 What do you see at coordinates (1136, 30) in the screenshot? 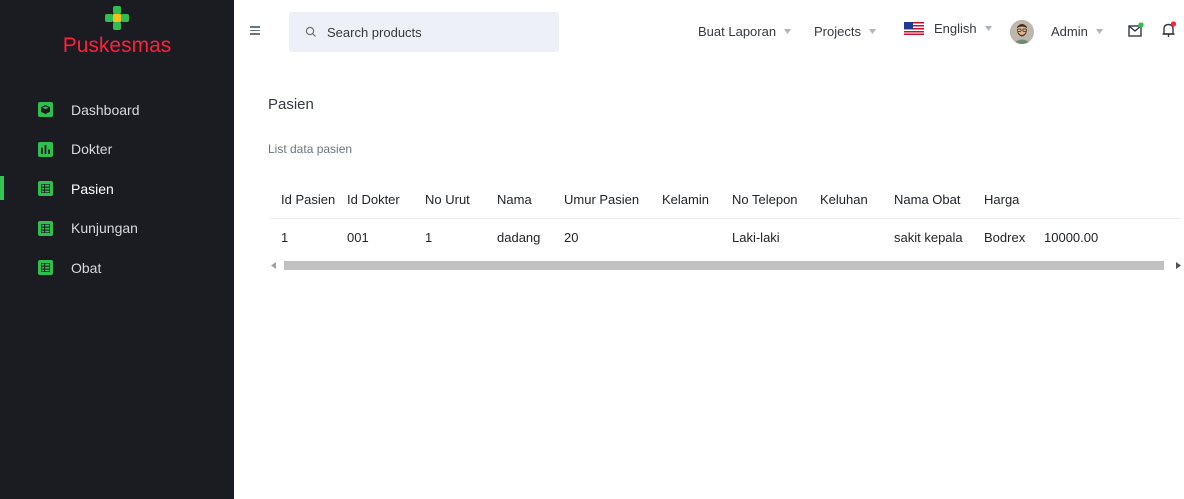
I see `mail-icon` at bounding box center [1136, 30].